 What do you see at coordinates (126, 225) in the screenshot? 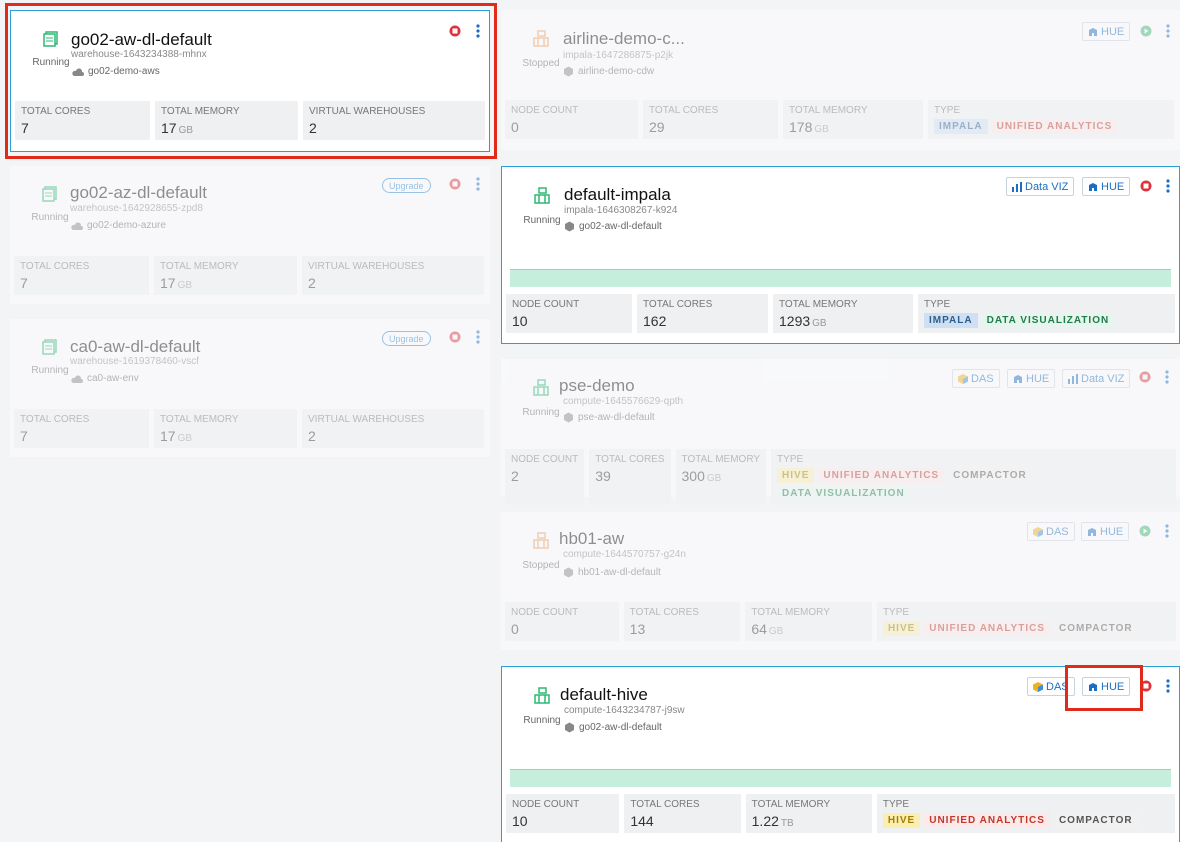
I see `environment-name: go02-demo-azure` at bounding box center [126, 225].